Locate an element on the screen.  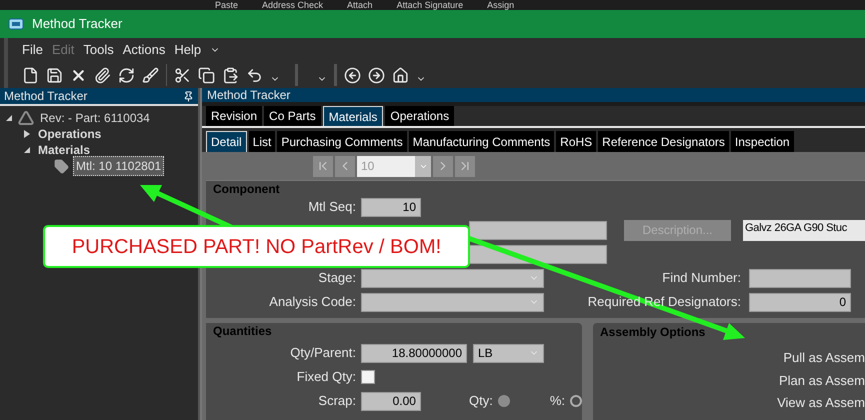
description-field: Galvz 26GA G90 Stuc is located at coordinates (804, 230).